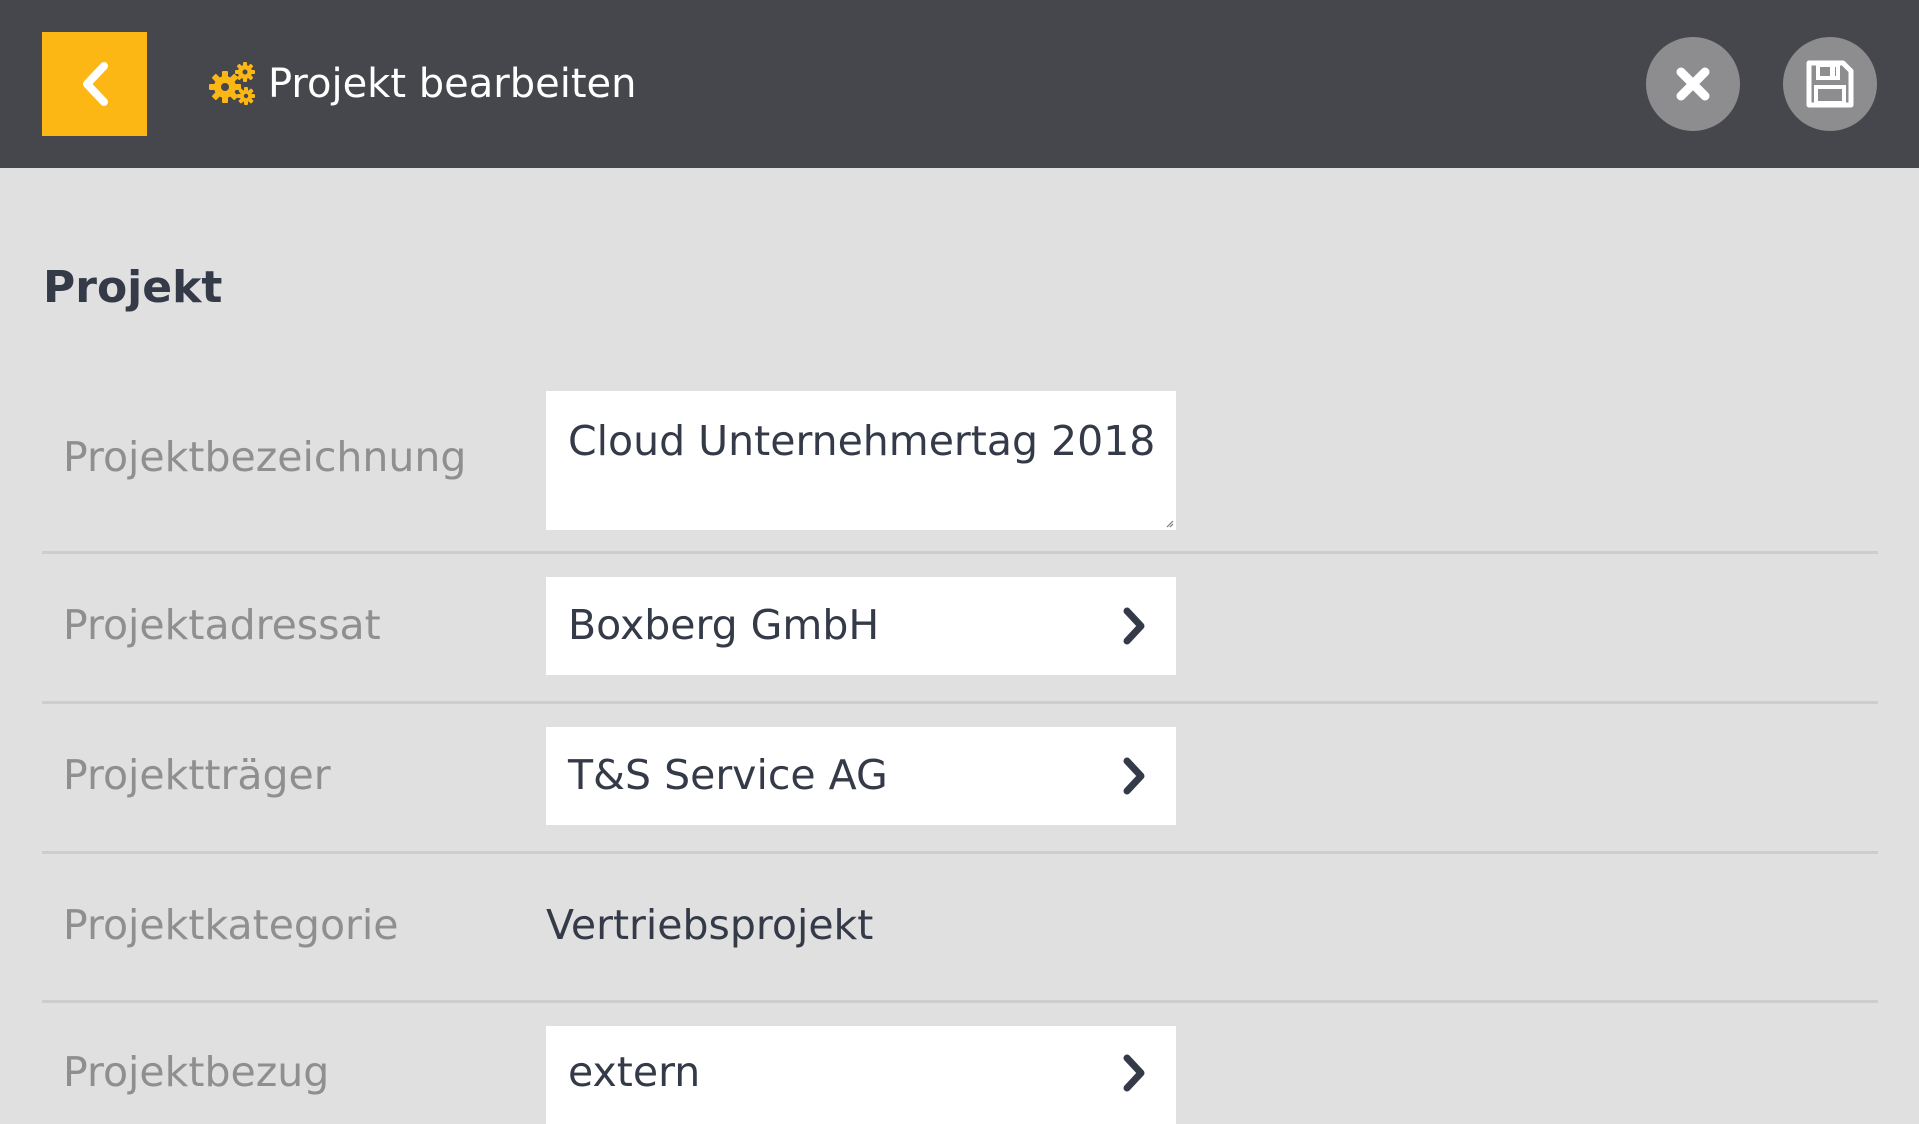 The width and height of the screenshot is (1919, 1124). Describe the element at coordinates (196, 1072) in the screenshot. I see `label-projektbezug: Projektbezug` at that location.